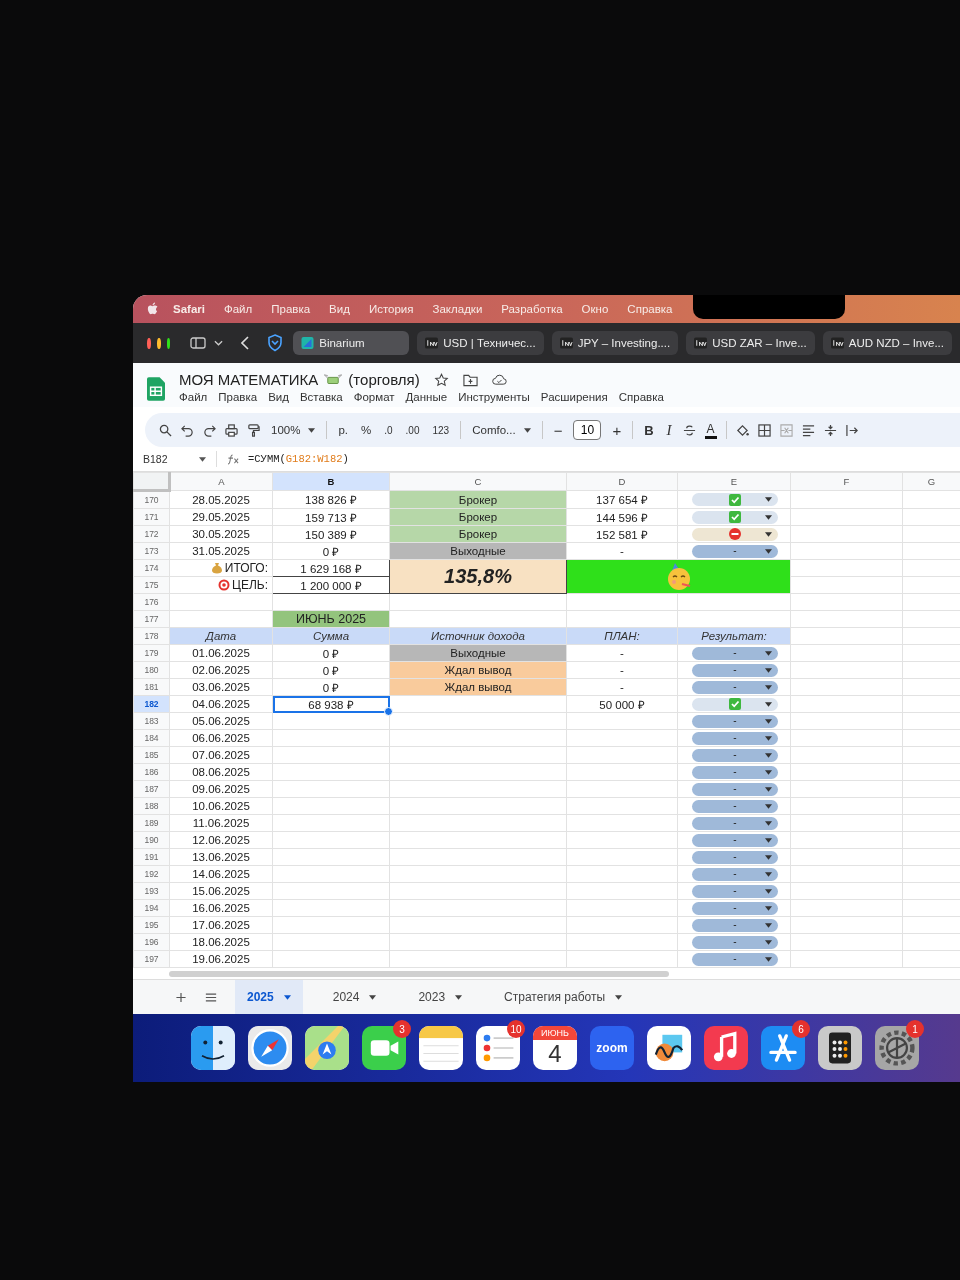 The height and width of the screenshot is (1280, 960). What do you see at coordinates (298, 459) in the screenshot?
I see `formula-field: =СУММ(G182:W182)` at bounding box center [298, 459].